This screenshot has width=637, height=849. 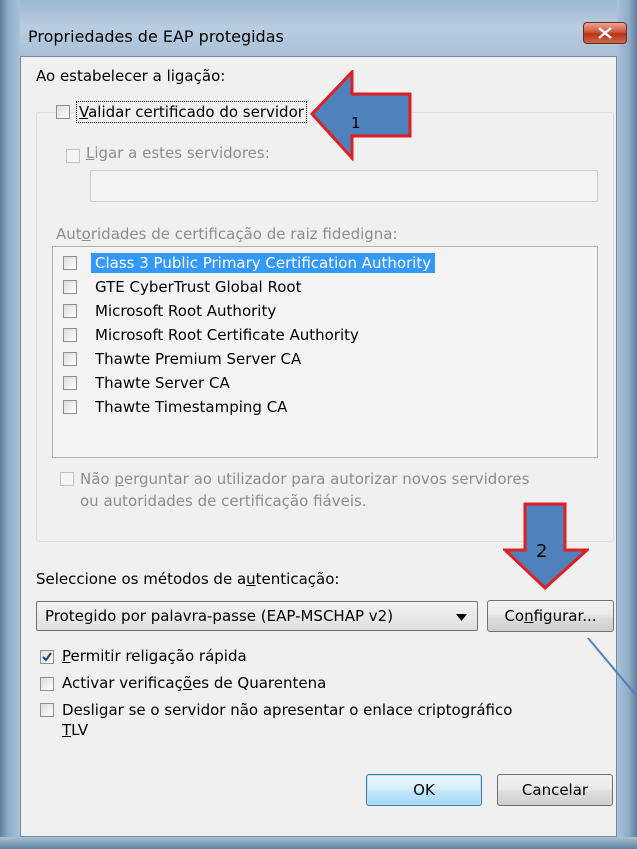 I want to click on ca-item-label: Thawte Premium Server CA, so click(x=198, y=359).